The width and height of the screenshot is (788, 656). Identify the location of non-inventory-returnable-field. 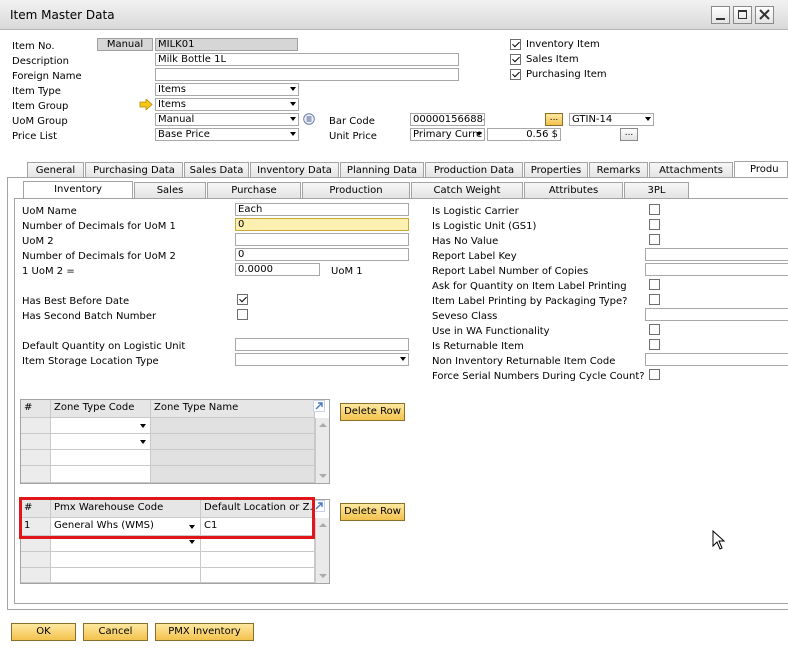
(716, 359).